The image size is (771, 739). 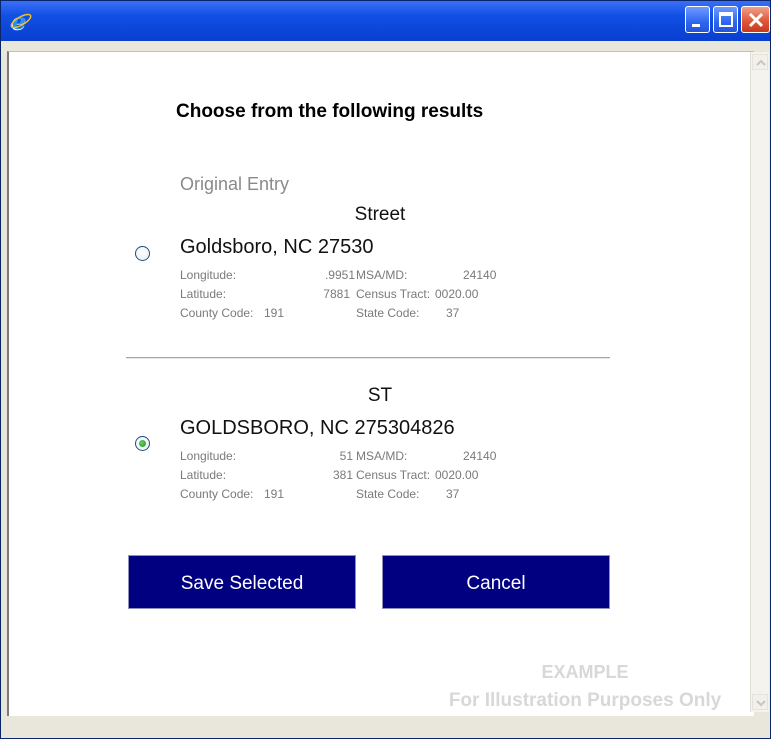 What do you see at coordinates (342, 475) in the screenshot?
I see `latitude-value: 381` at bounding box center [342, 475].